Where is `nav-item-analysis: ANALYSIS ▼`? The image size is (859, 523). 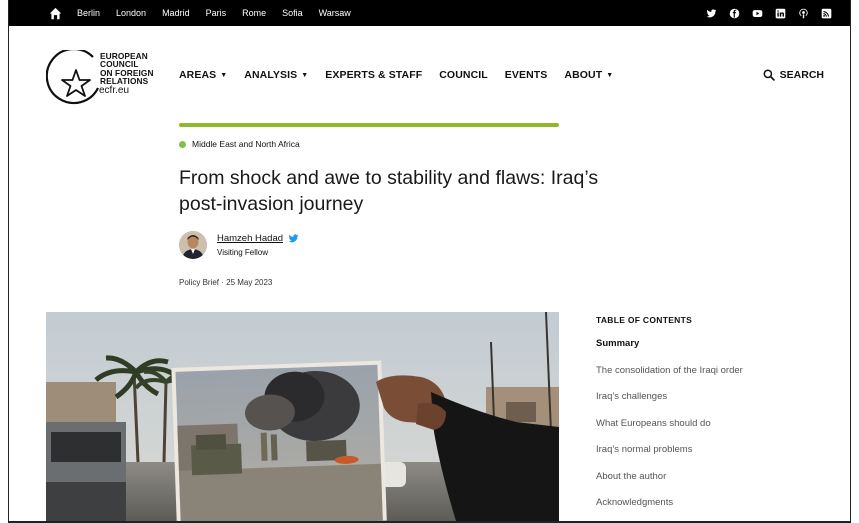 nav-item-analysis: ANALYSIS ▼ is located at coordinates (276, 75).